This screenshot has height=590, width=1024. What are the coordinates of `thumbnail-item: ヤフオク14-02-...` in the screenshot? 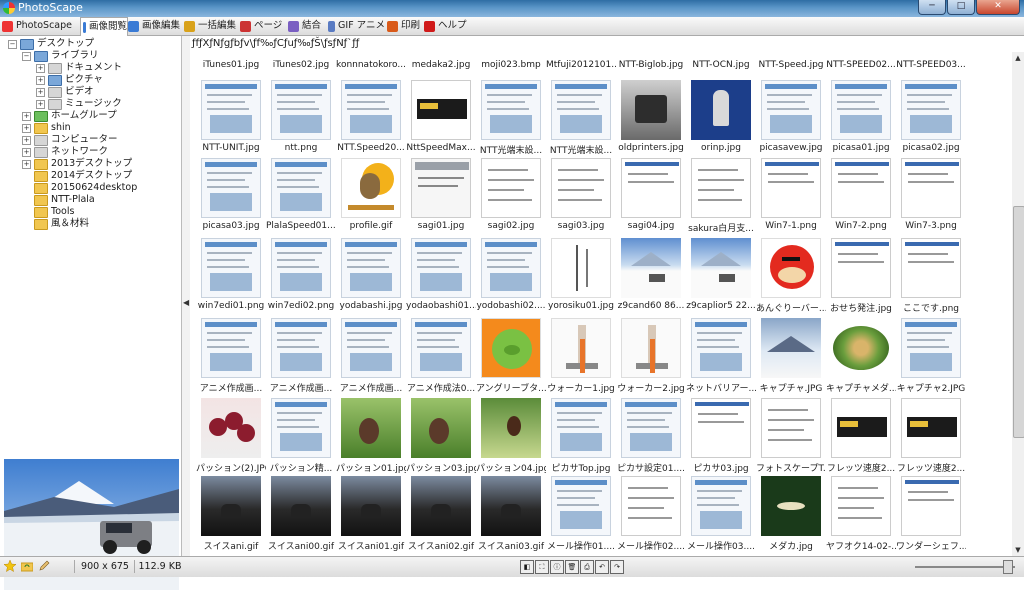 It's located at (861, 515).